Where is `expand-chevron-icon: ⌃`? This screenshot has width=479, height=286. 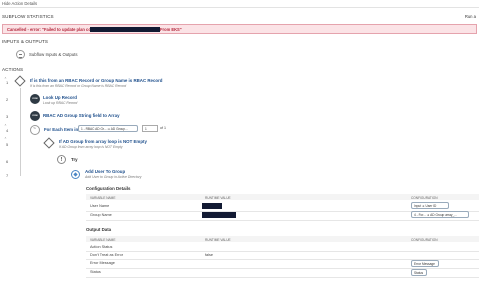 expand-chevron-icon: ⌃ is located at coordinates (5, 139).